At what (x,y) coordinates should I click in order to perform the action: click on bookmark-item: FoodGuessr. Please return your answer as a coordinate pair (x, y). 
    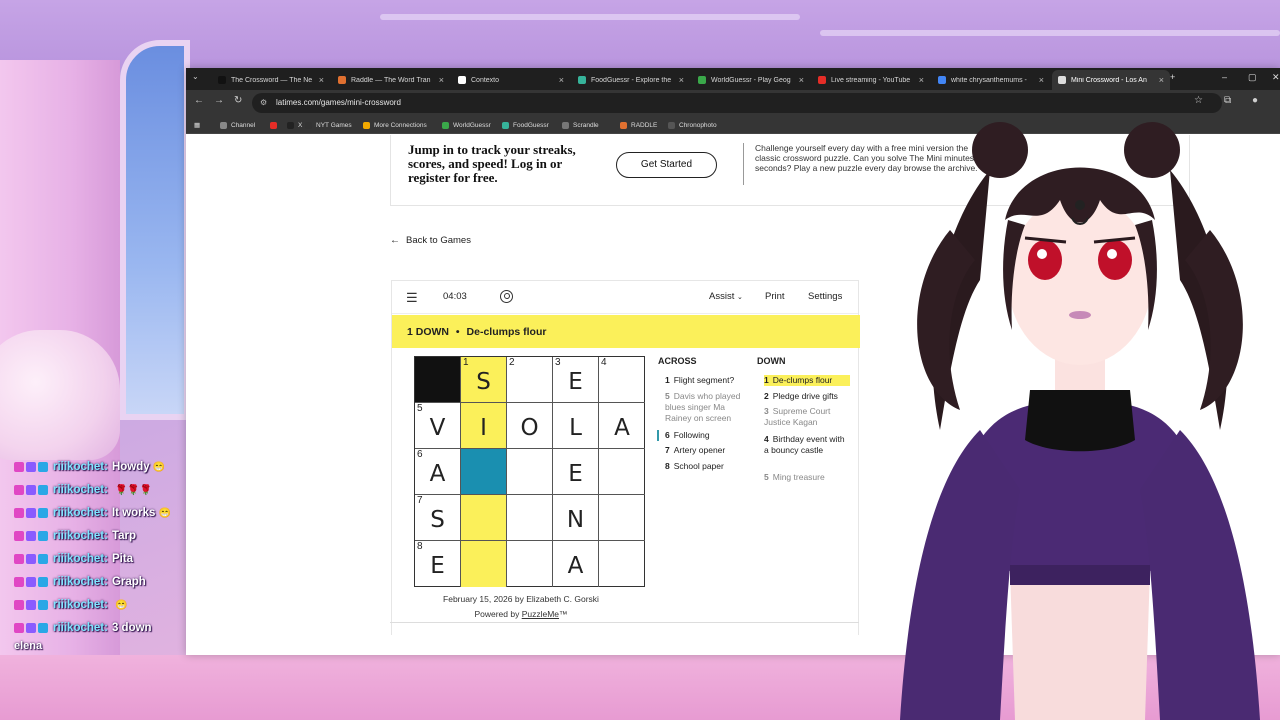
    Looking at the image, I should click on (525, 125).